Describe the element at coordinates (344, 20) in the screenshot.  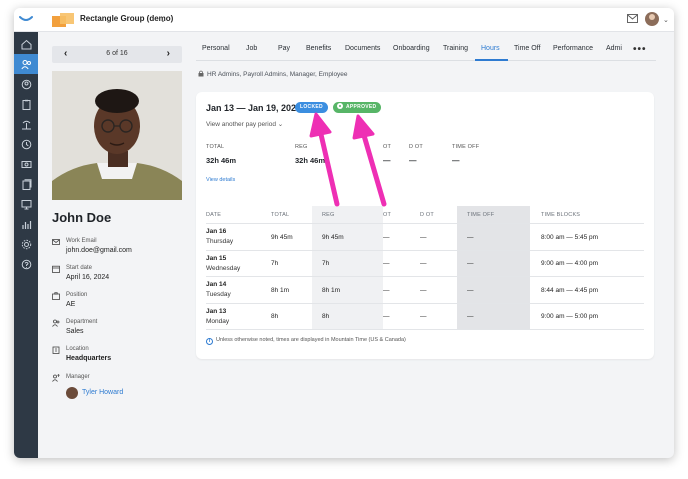
I see `top-bar: Rectangle Group (demo) ⌄ ⌄` at that location.